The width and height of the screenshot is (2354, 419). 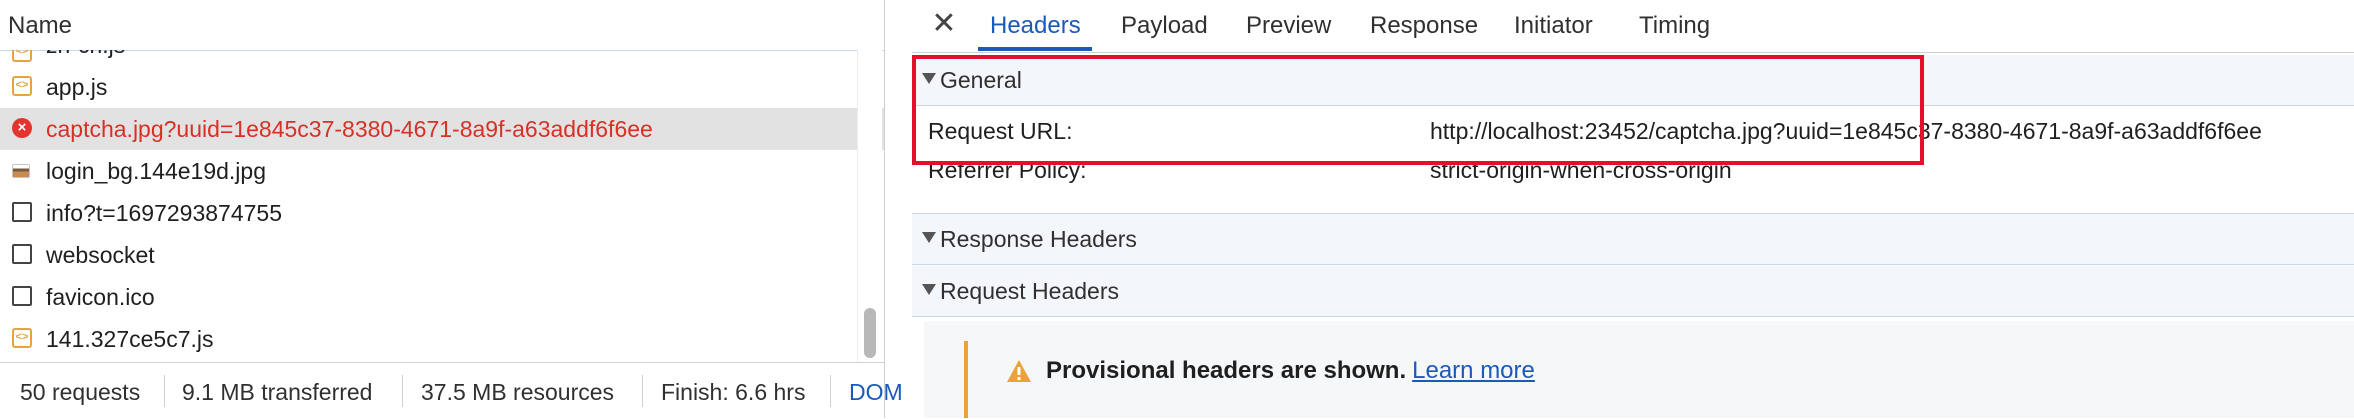 I want to click on request-row: <> 141.327ce5c7.js, so click(x=442, y=339).